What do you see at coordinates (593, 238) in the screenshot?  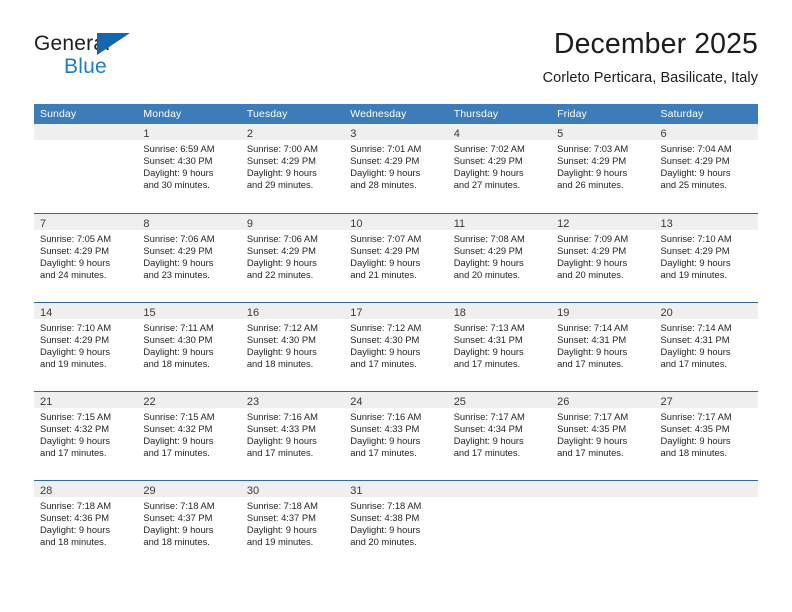 I see `sunrise-line: Sunrise: 7:09 AM` at bounding box center [593, 238].